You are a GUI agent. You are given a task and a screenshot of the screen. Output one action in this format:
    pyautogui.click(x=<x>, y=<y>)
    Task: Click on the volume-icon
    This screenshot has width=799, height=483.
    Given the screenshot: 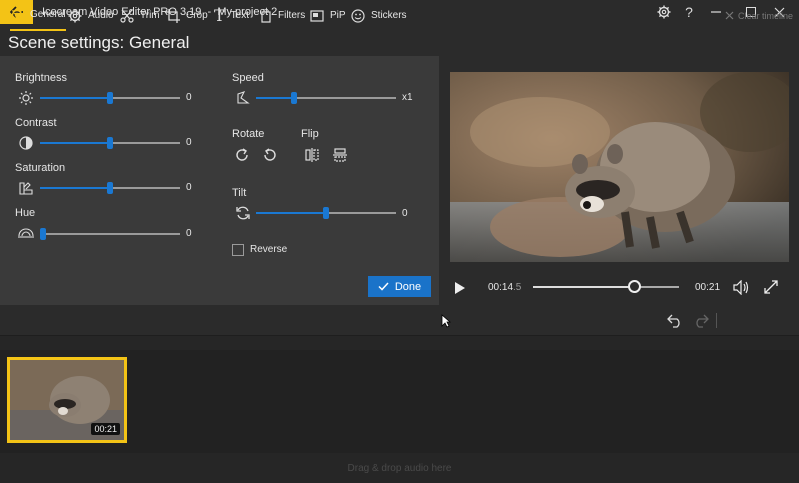 What is the action you would take?
    pyautogui.click(x=740, y=287)
    